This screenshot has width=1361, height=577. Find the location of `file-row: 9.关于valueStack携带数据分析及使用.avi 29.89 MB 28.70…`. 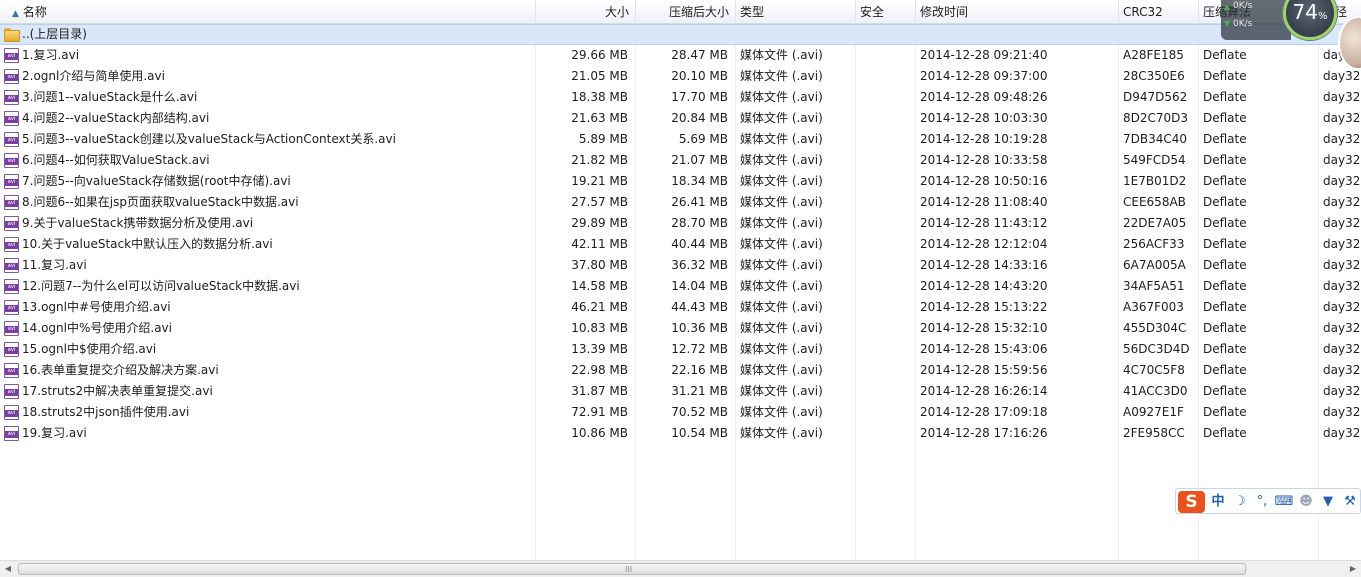

file-row: 9.关于valueStack携带数据分析及使用.avi 29.89 MB 28.70… is located at coordinates (680, 223).